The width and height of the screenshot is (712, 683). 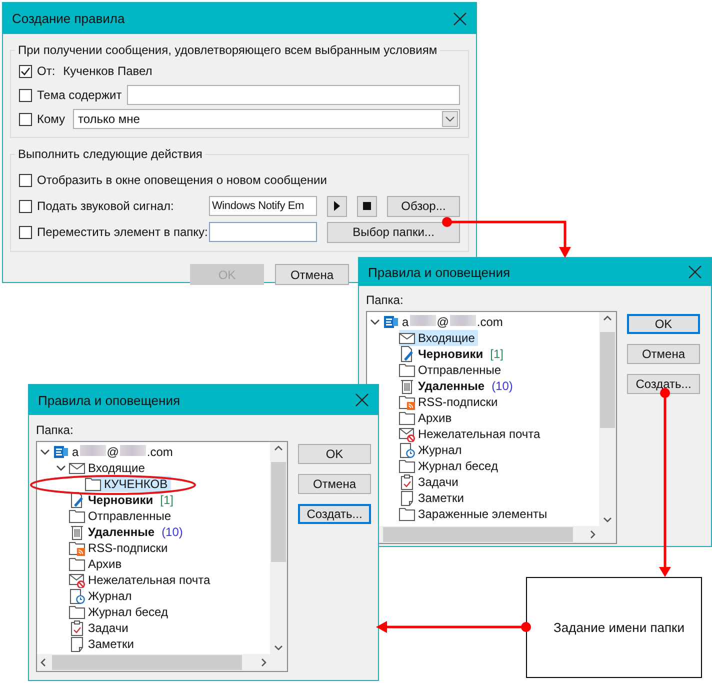 I want to click on scroll-up-icon, so click(x=607, y=318).